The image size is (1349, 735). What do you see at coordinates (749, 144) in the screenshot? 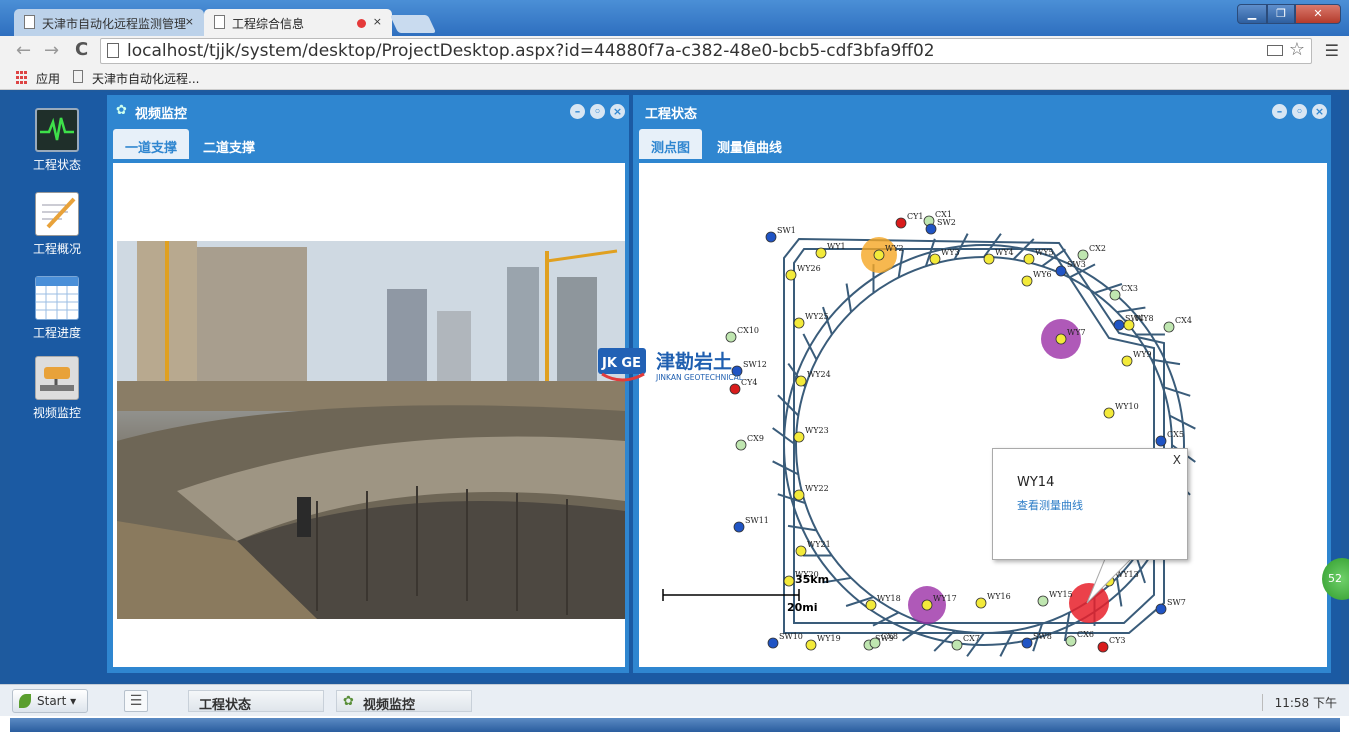
I see `tab-measurement-curve: 测量值曲线` at bounding box center [749, 144].